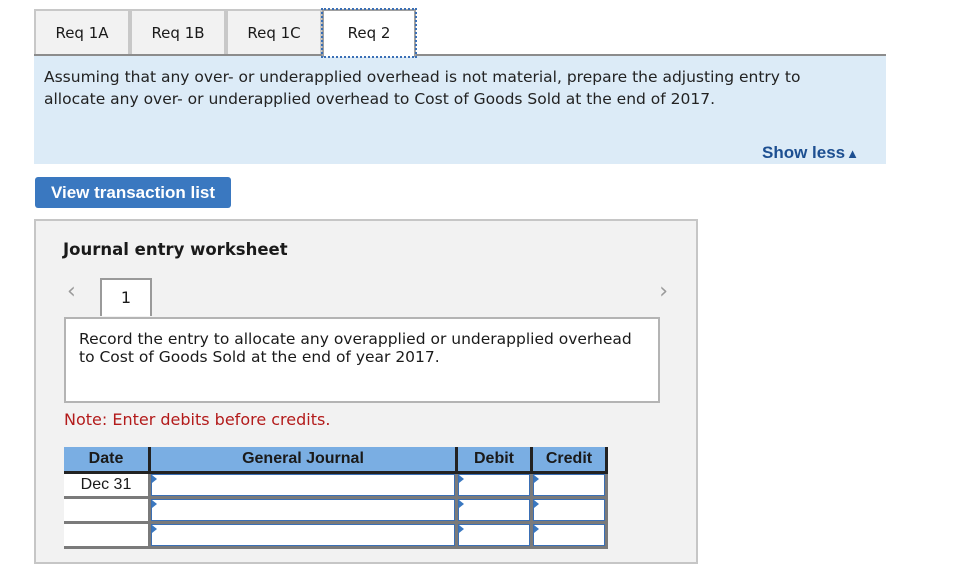 The height and width of the screenshot is (564, 960). I want to click on show-less-link: Show less▲, so click(810, 153).